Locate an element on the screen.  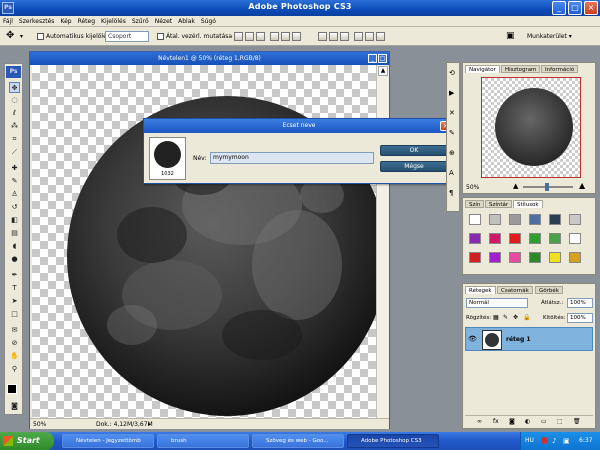
character-panel-icon: A is located at coordinates (451, 173).